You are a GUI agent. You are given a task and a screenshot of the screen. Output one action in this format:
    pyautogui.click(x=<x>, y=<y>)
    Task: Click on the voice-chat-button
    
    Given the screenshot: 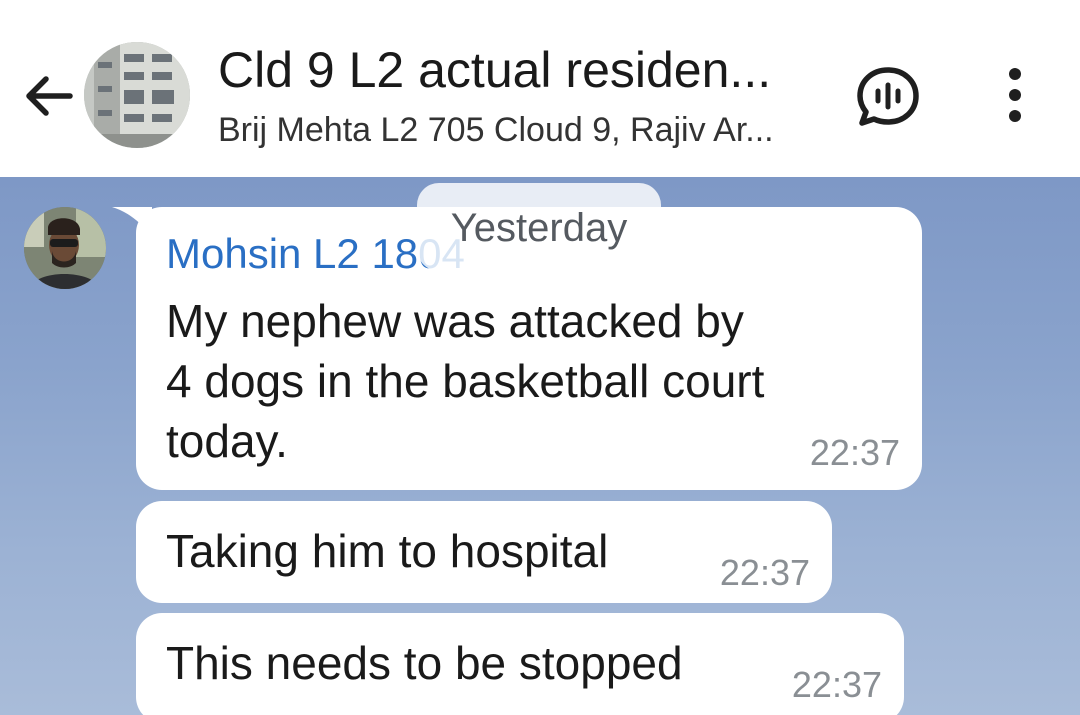 What is the action you would take?
    pyautogui.click(x=888, y=96)
    